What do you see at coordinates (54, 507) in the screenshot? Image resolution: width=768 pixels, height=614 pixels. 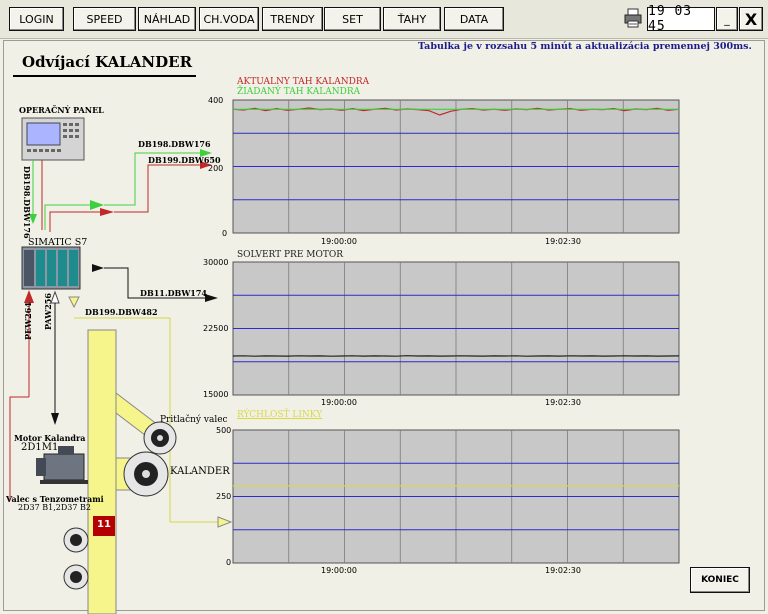 I see `roll-ids-label: 2D37 B1,2D37 B2` at bounding box center [54, 507].